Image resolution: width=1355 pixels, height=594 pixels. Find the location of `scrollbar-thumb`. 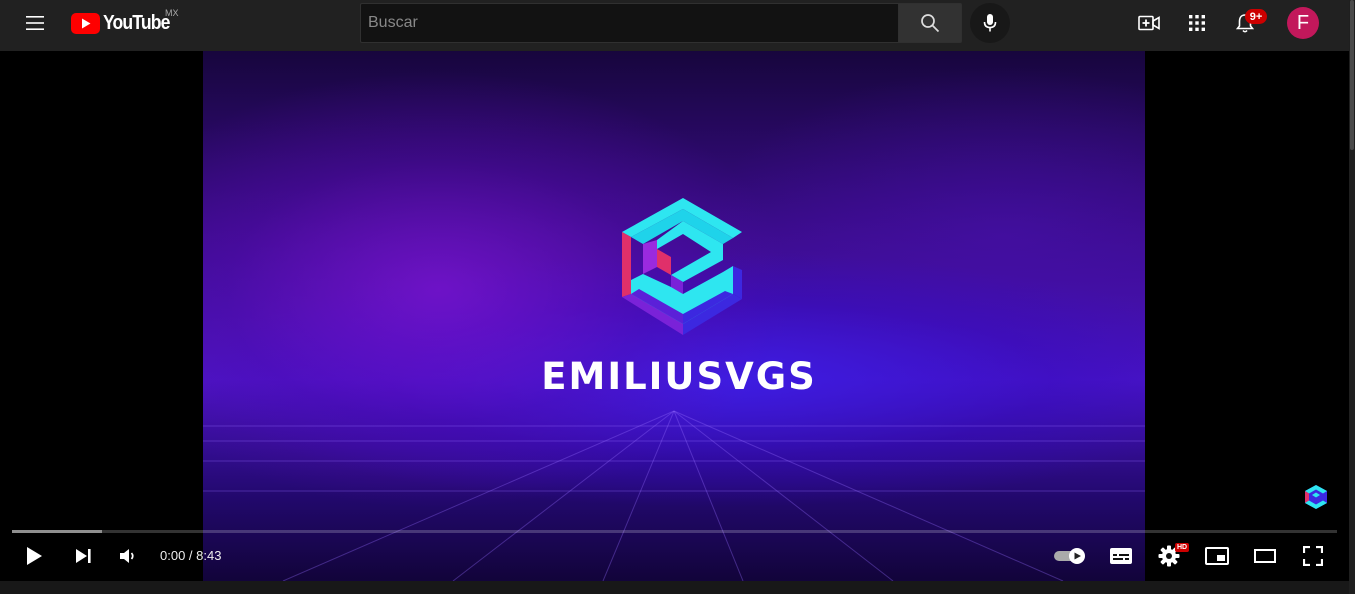

scrollbar-thumb is located at coordinates (1352, 75).